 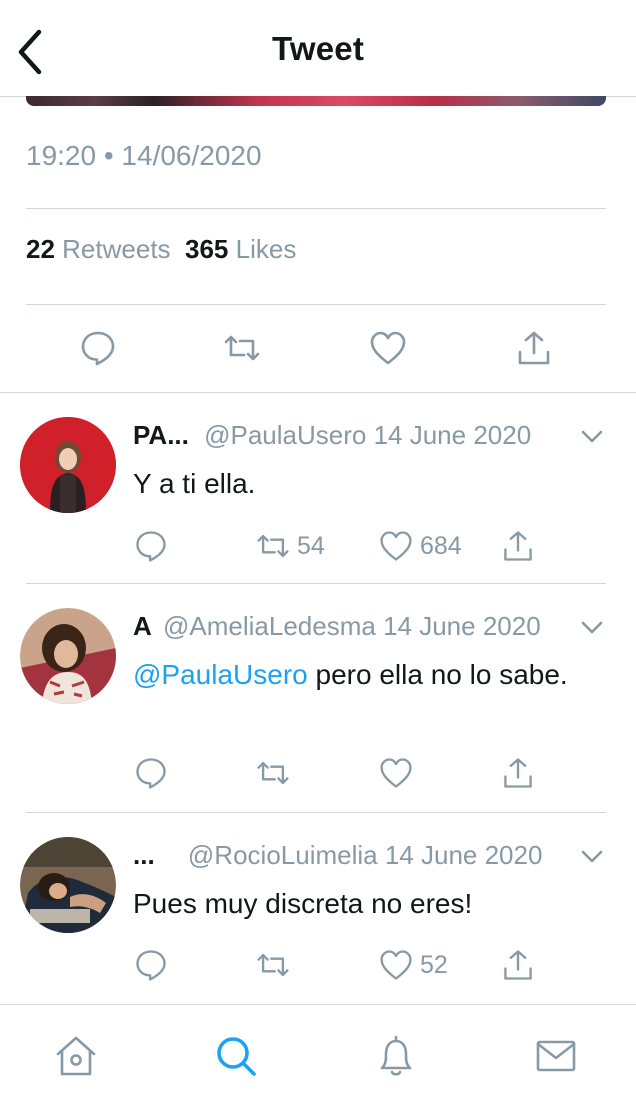 I want to click on retweets-label: Retweets, so click(x=116, y=249).